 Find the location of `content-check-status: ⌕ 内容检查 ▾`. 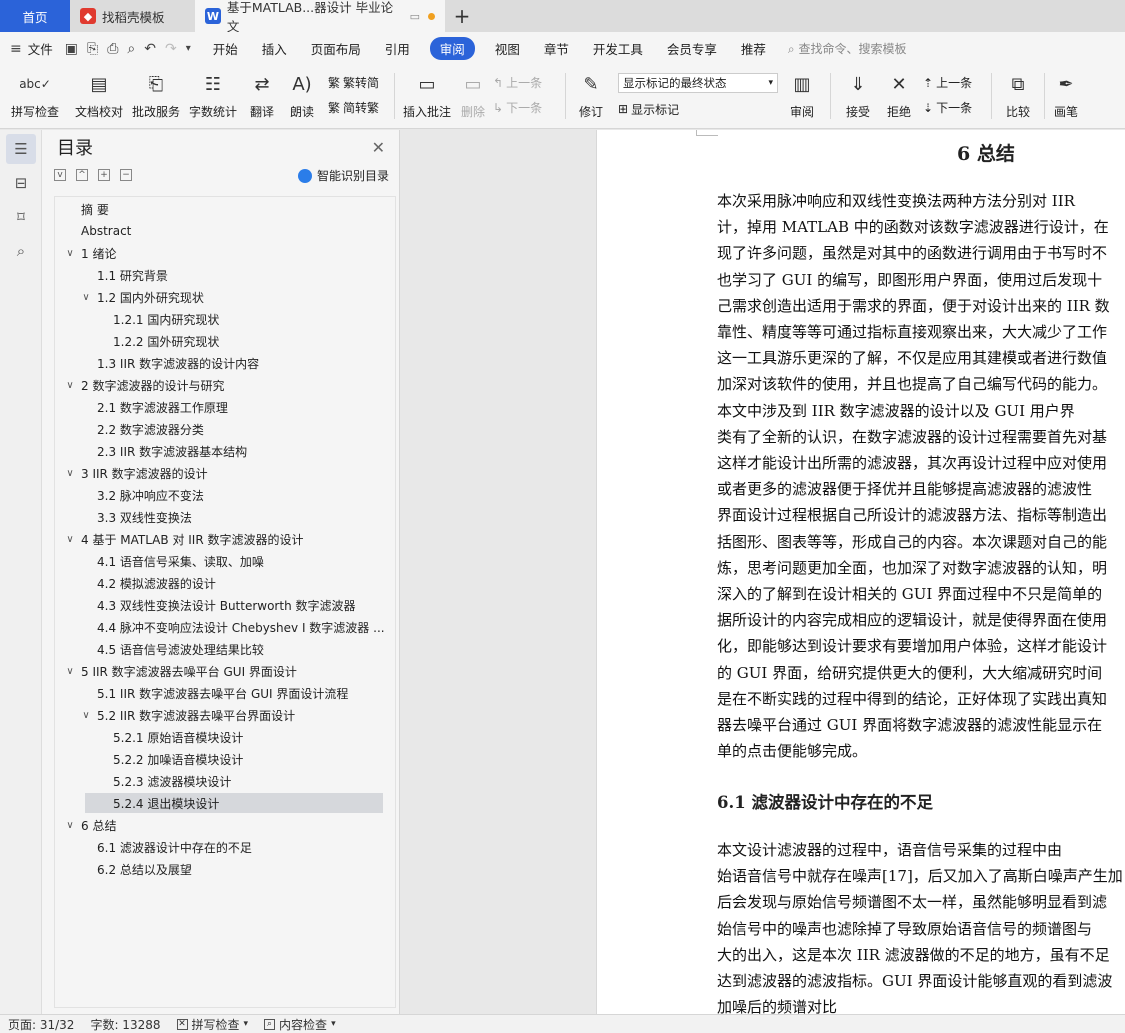

content-check-status: ⌕ 内容检查 ▾ is located at coordinates (300, 1024).